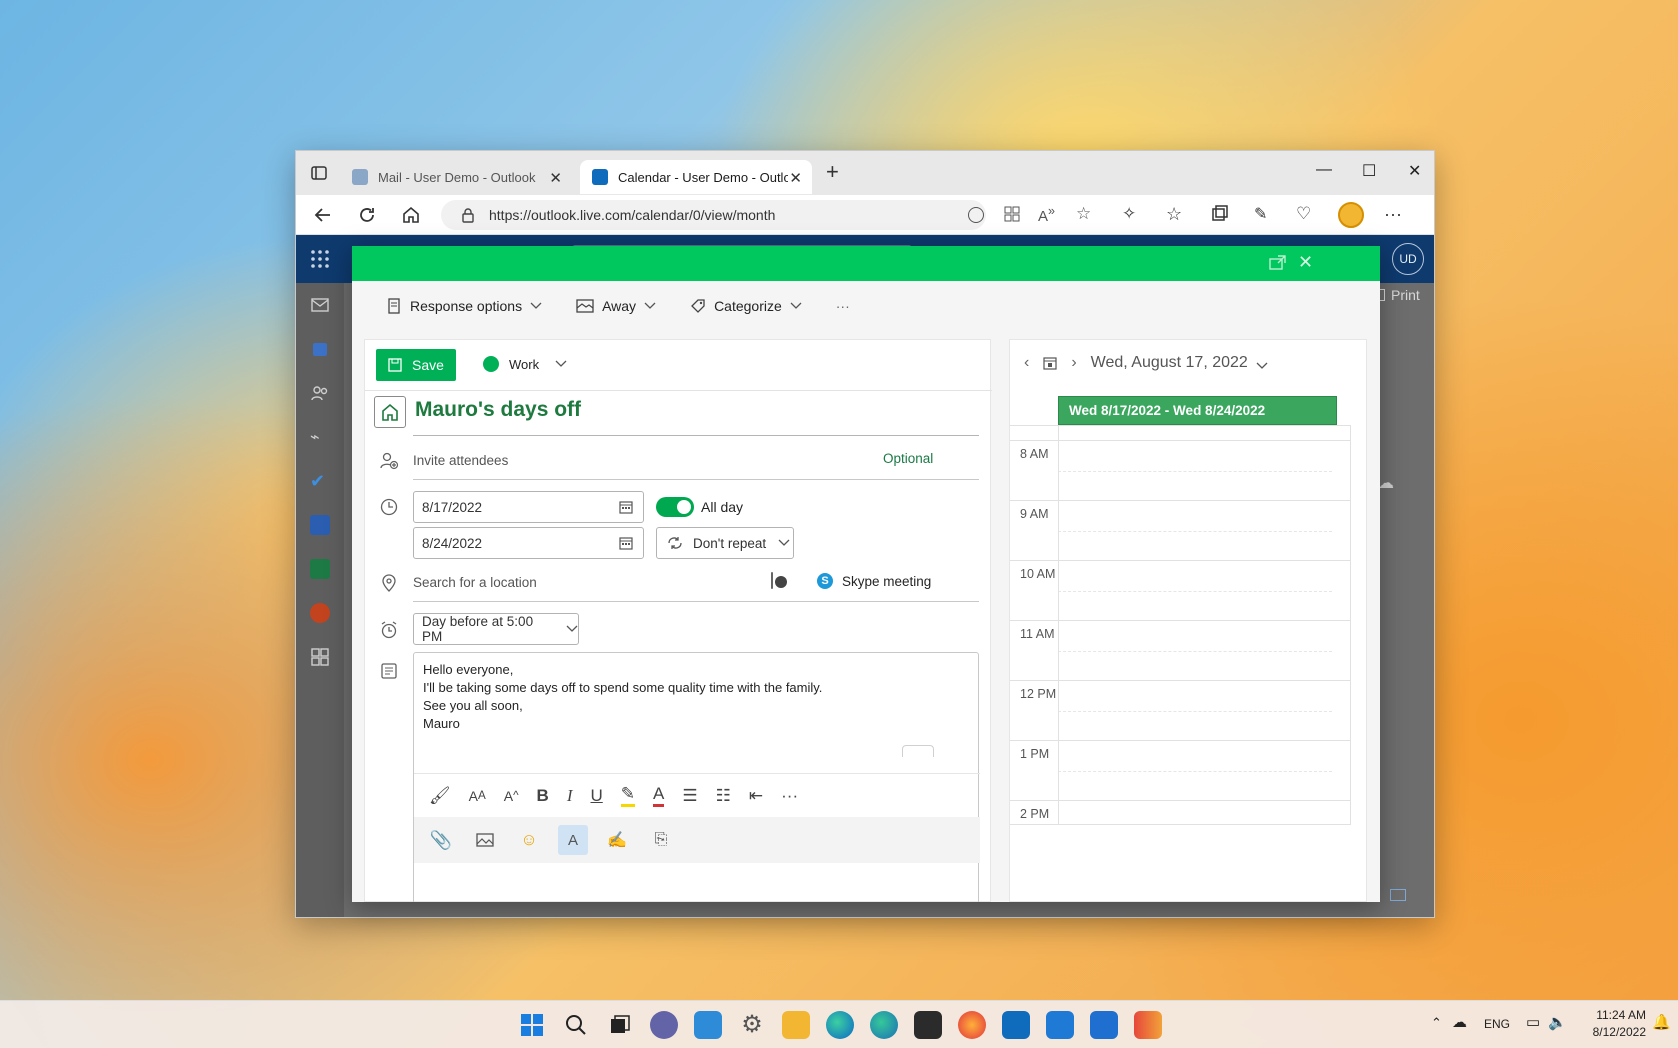  Describe the element at coordinates (976, 215) in the screenshot. I see `tracking-prevention-icon` at that location.